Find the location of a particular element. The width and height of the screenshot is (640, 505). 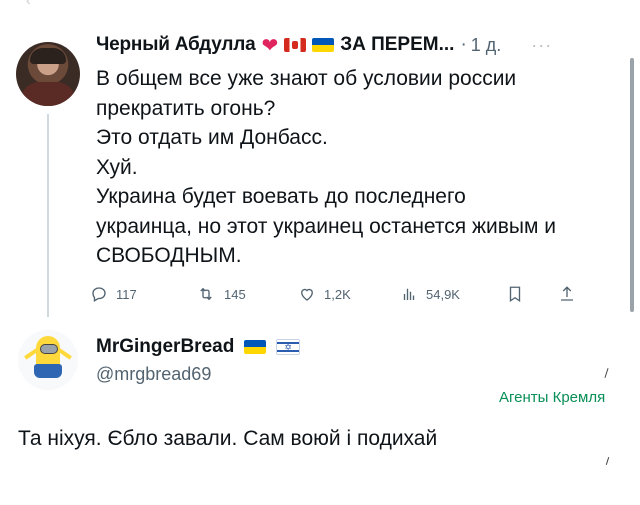

like-button: 1,2K is located at coordinates (324, 294).